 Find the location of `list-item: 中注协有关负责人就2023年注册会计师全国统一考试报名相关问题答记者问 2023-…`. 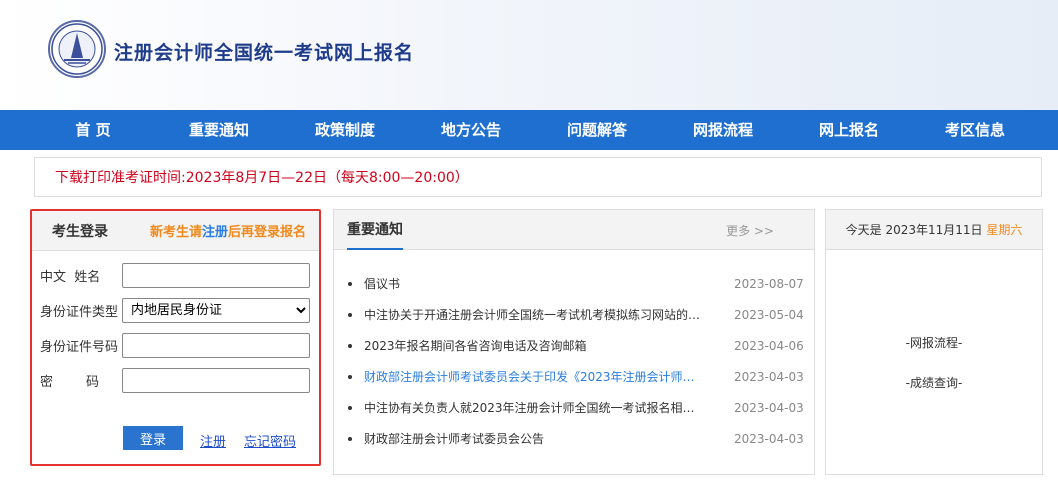

list-item: 中注协有关负责人就2023年注册会计师全国统一考试报名相关问题答记者问 2023-… is located at coordinates (578, 407).